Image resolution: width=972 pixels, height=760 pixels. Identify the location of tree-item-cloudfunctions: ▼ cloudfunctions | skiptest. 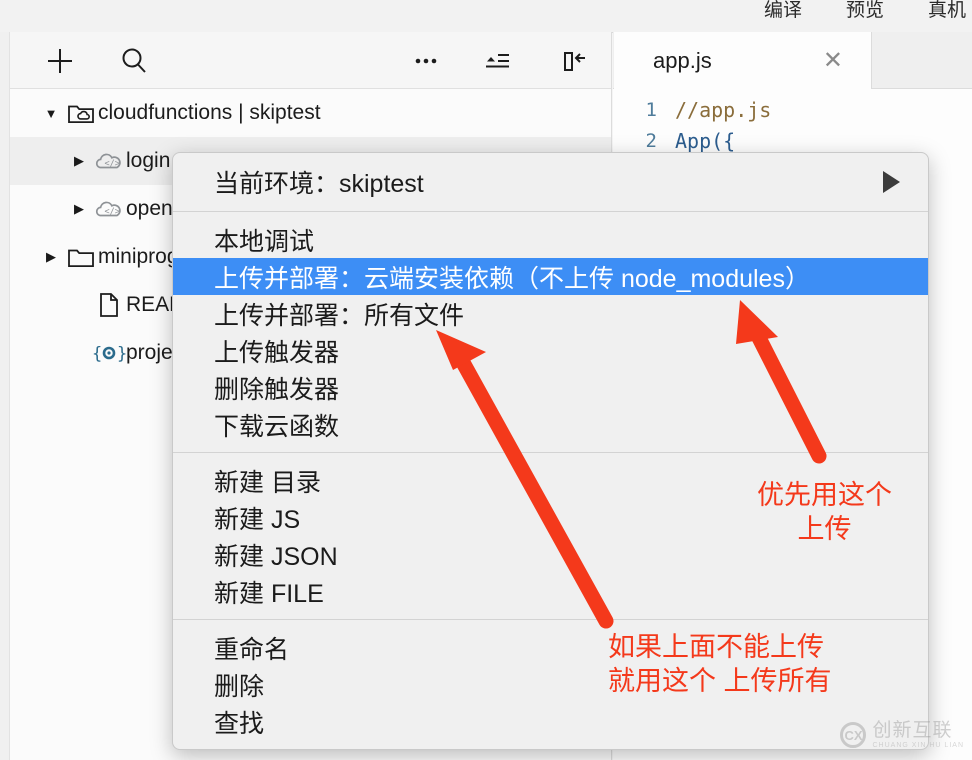
(310, 113).